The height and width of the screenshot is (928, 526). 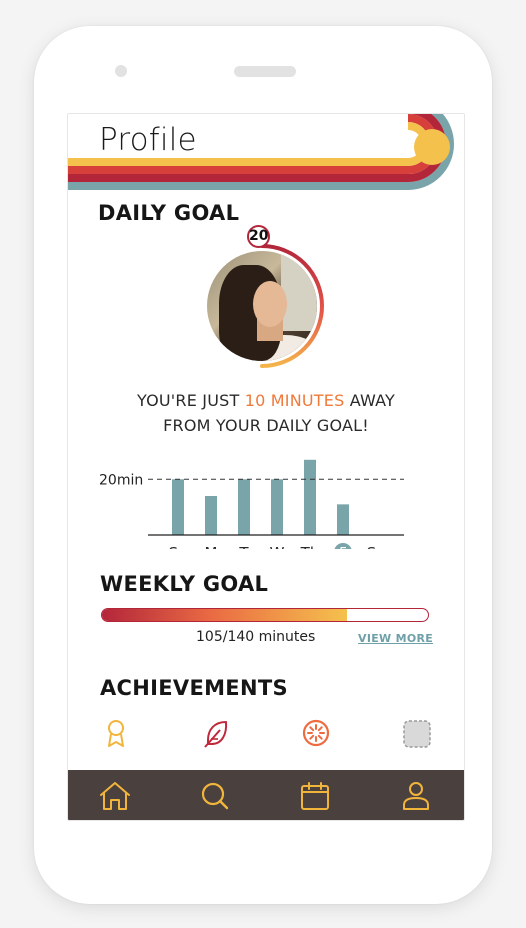 What do you see at coordinates (211, 546) in the screenshot?
I see `chart-day-label: M` at bounding box center [211, 546].